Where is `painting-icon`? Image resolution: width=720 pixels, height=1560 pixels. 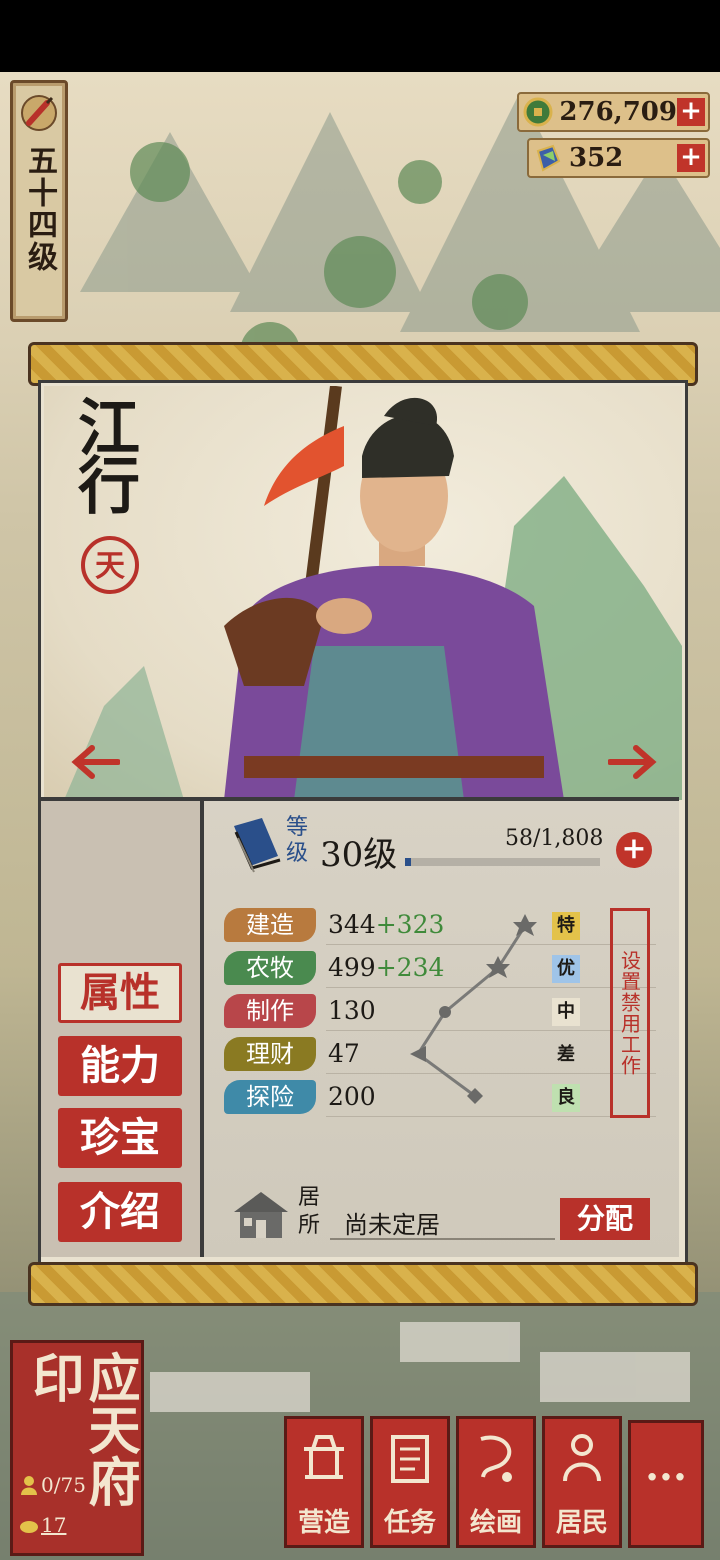
painting-icon is located at coordinates (496, 1458).